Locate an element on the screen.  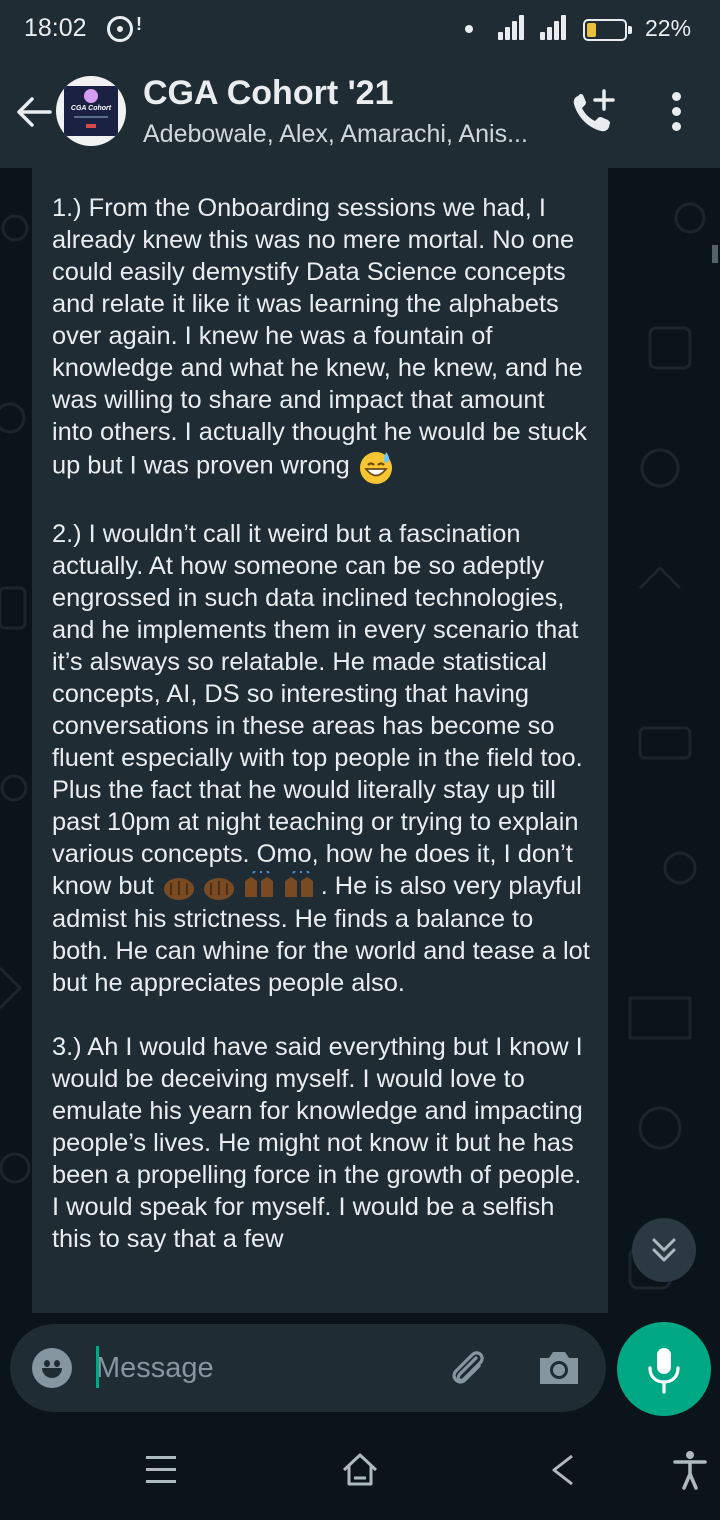
scroll-to-bottom-button is located at coordinates (664, 1250).